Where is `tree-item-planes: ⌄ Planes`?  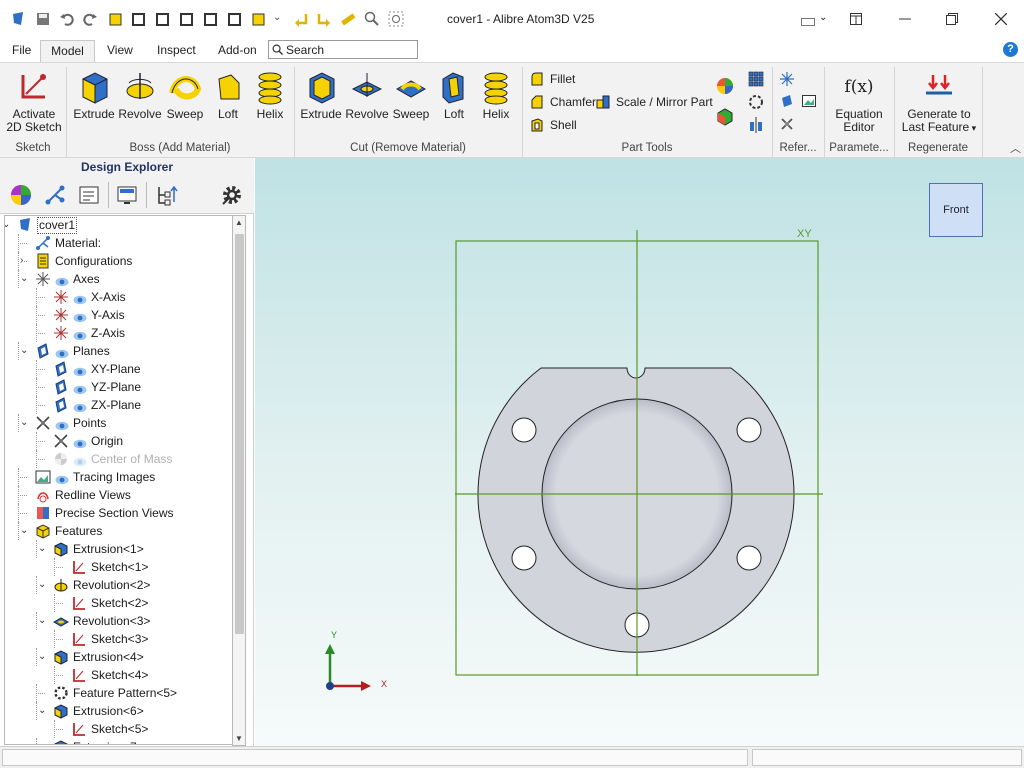
tree-item-planes: ⌄ Planes is located at coordinates (118, 351).